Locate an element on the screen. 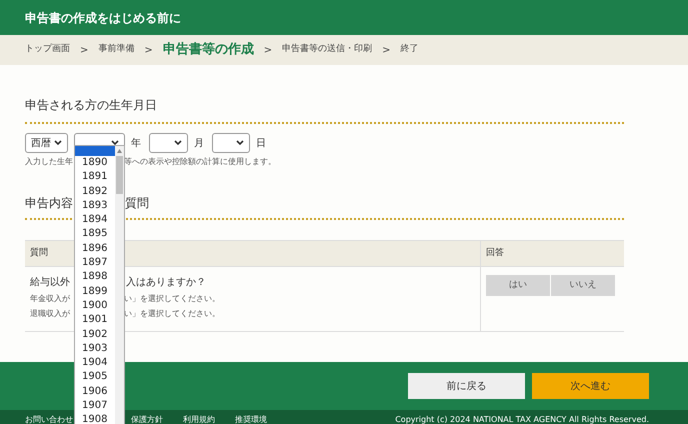 The width and height of the screenshot is (688, 424). next-button: 次へ進む is located at coordinates (590, 386).